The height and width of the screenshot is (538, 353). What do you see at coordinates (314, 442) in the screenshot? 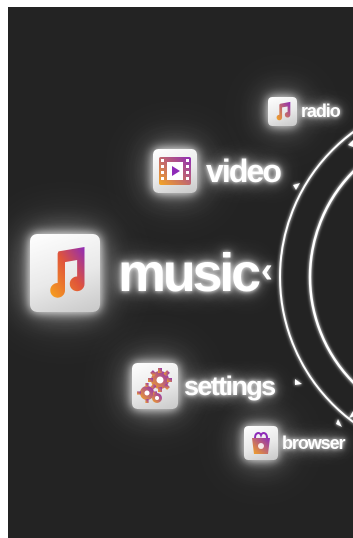
I see `menu-label-browser: browser` at bounding box center [314, 442].